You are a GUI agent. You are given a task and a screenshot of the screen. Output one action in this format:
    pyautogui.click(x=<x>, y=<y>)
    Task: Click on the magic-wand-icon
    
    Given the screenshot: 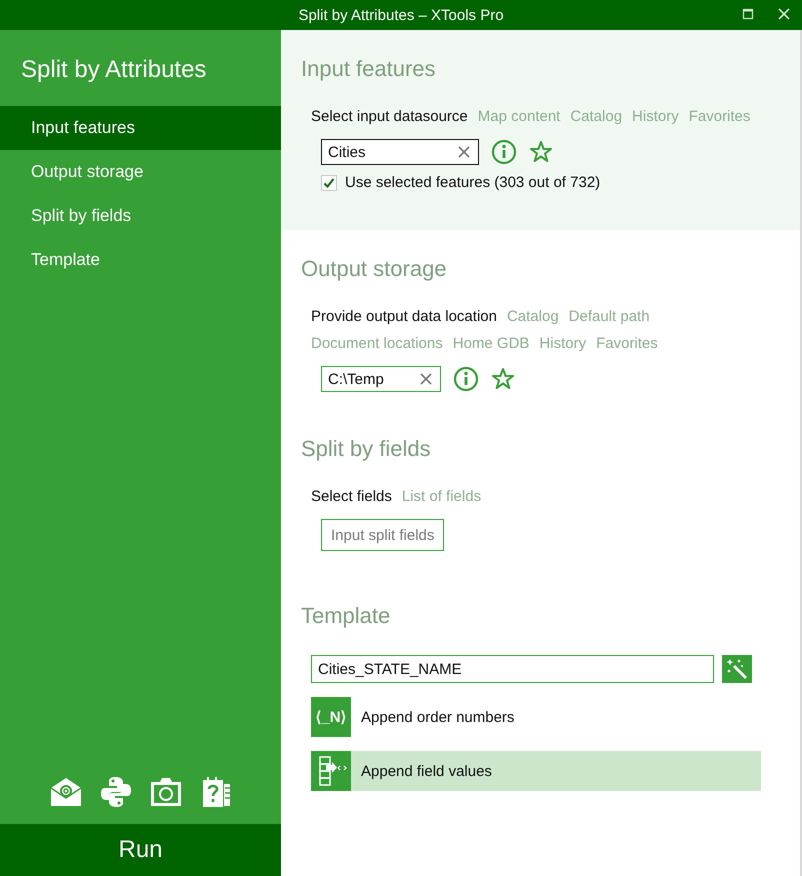 What is the action you would take?
    pyautogui.click(x=737, y=669)
    